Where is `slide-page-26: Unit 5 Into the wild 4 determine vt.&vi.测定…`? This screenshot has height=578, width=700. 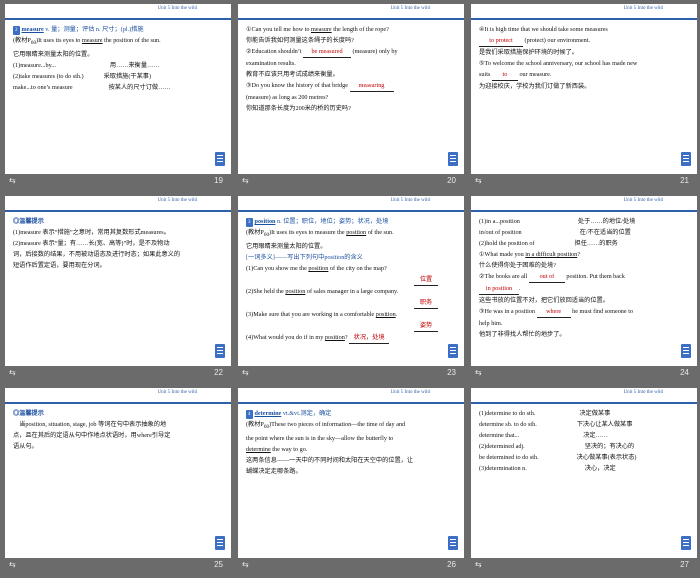 slide-page-26: Unit 5 Into the wild 4 determine vt.&vi.测定… is located at coordinates (351, 473).